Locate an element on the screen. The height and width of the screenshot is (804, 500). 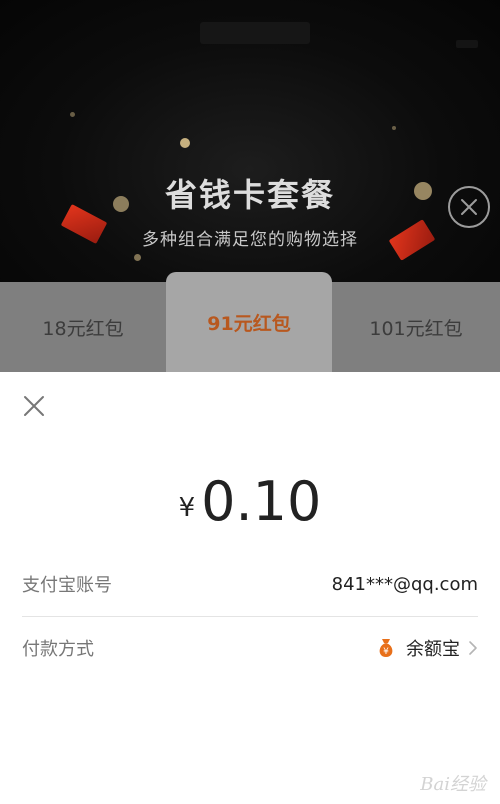
sheet-close-button is located at coordinates (34, 406).